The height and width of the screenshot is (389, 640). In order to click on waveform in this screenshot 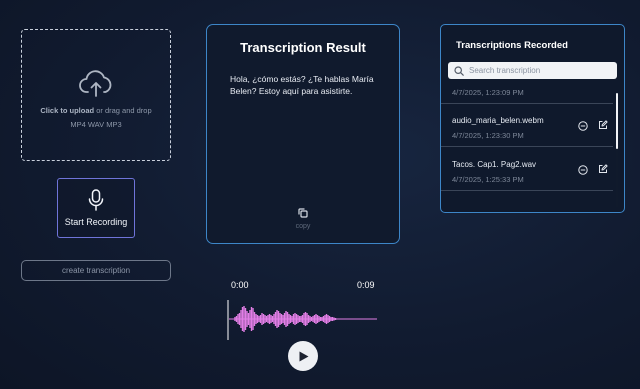, I will do `click(303, 319)`.